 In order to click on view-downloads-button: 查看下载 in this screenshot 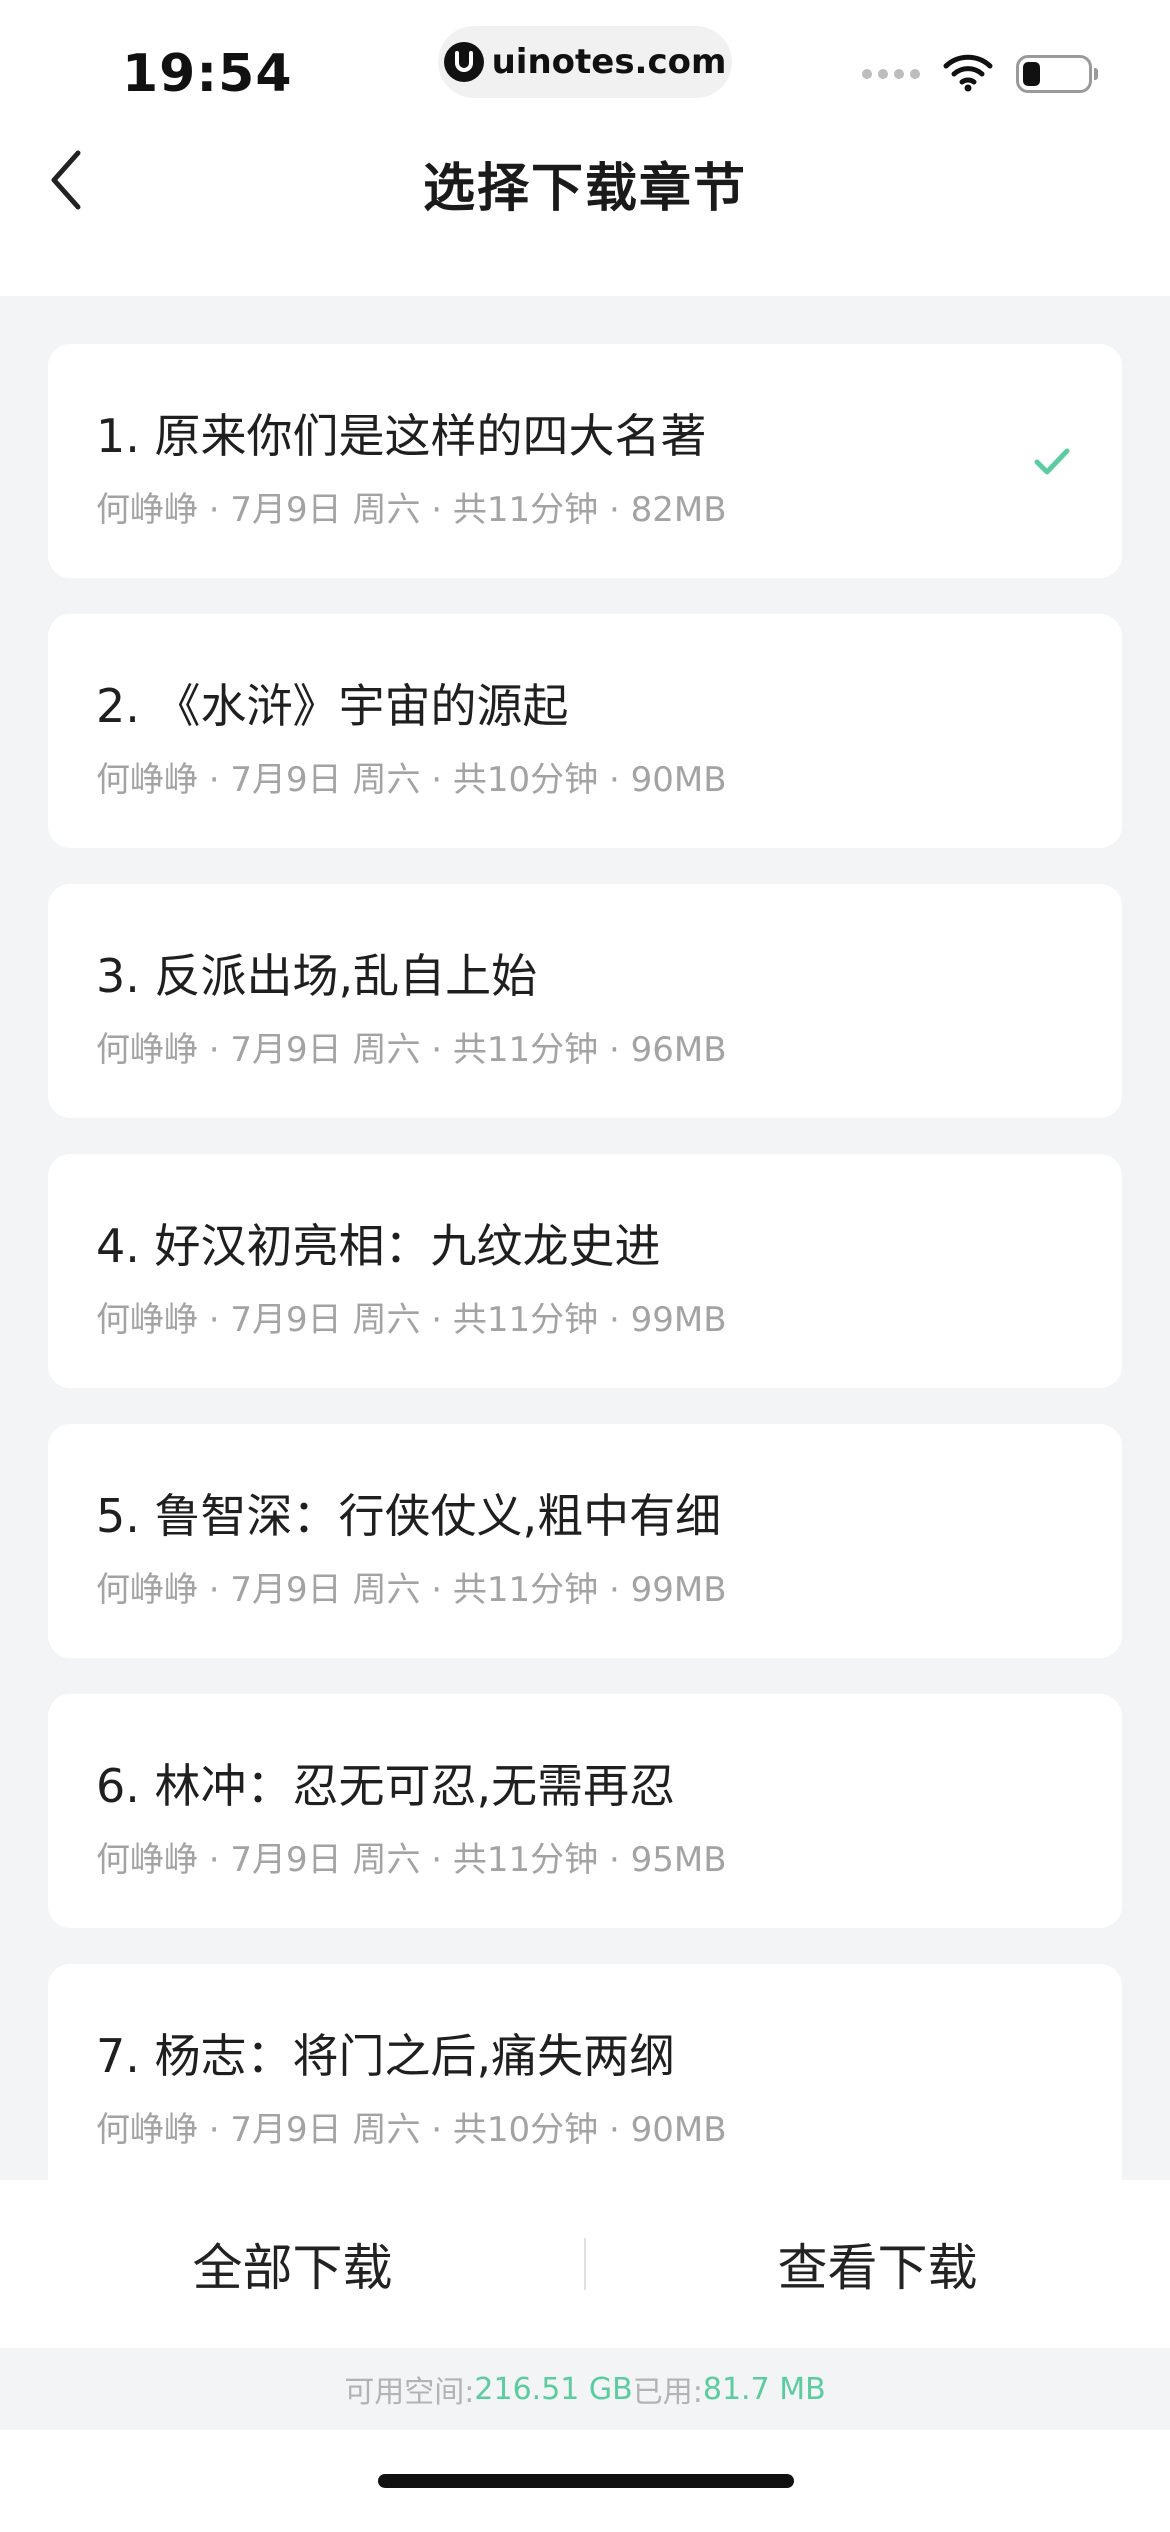, I will do `click(877, 2264)`.